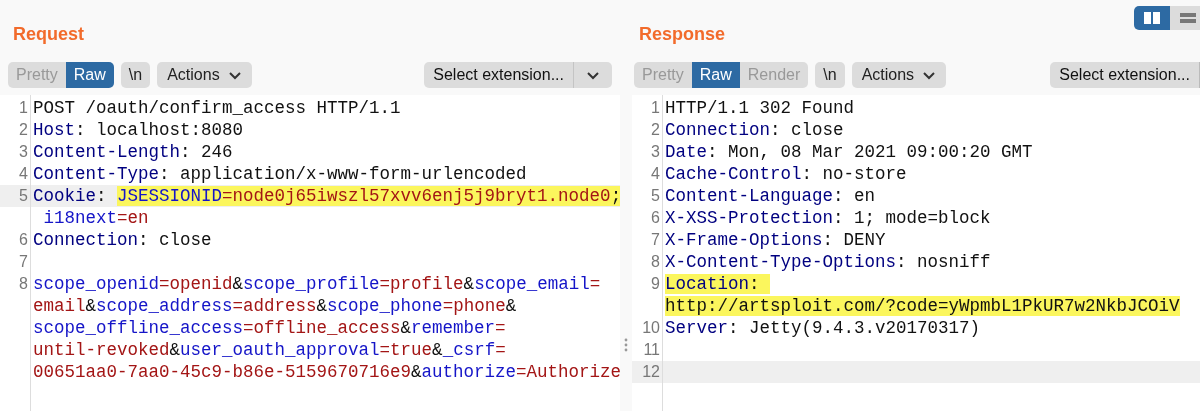  What do you see at coordinates (1188, 18) in the screenshot?
I see `rows-icon` at bounding box center [1188, 18].